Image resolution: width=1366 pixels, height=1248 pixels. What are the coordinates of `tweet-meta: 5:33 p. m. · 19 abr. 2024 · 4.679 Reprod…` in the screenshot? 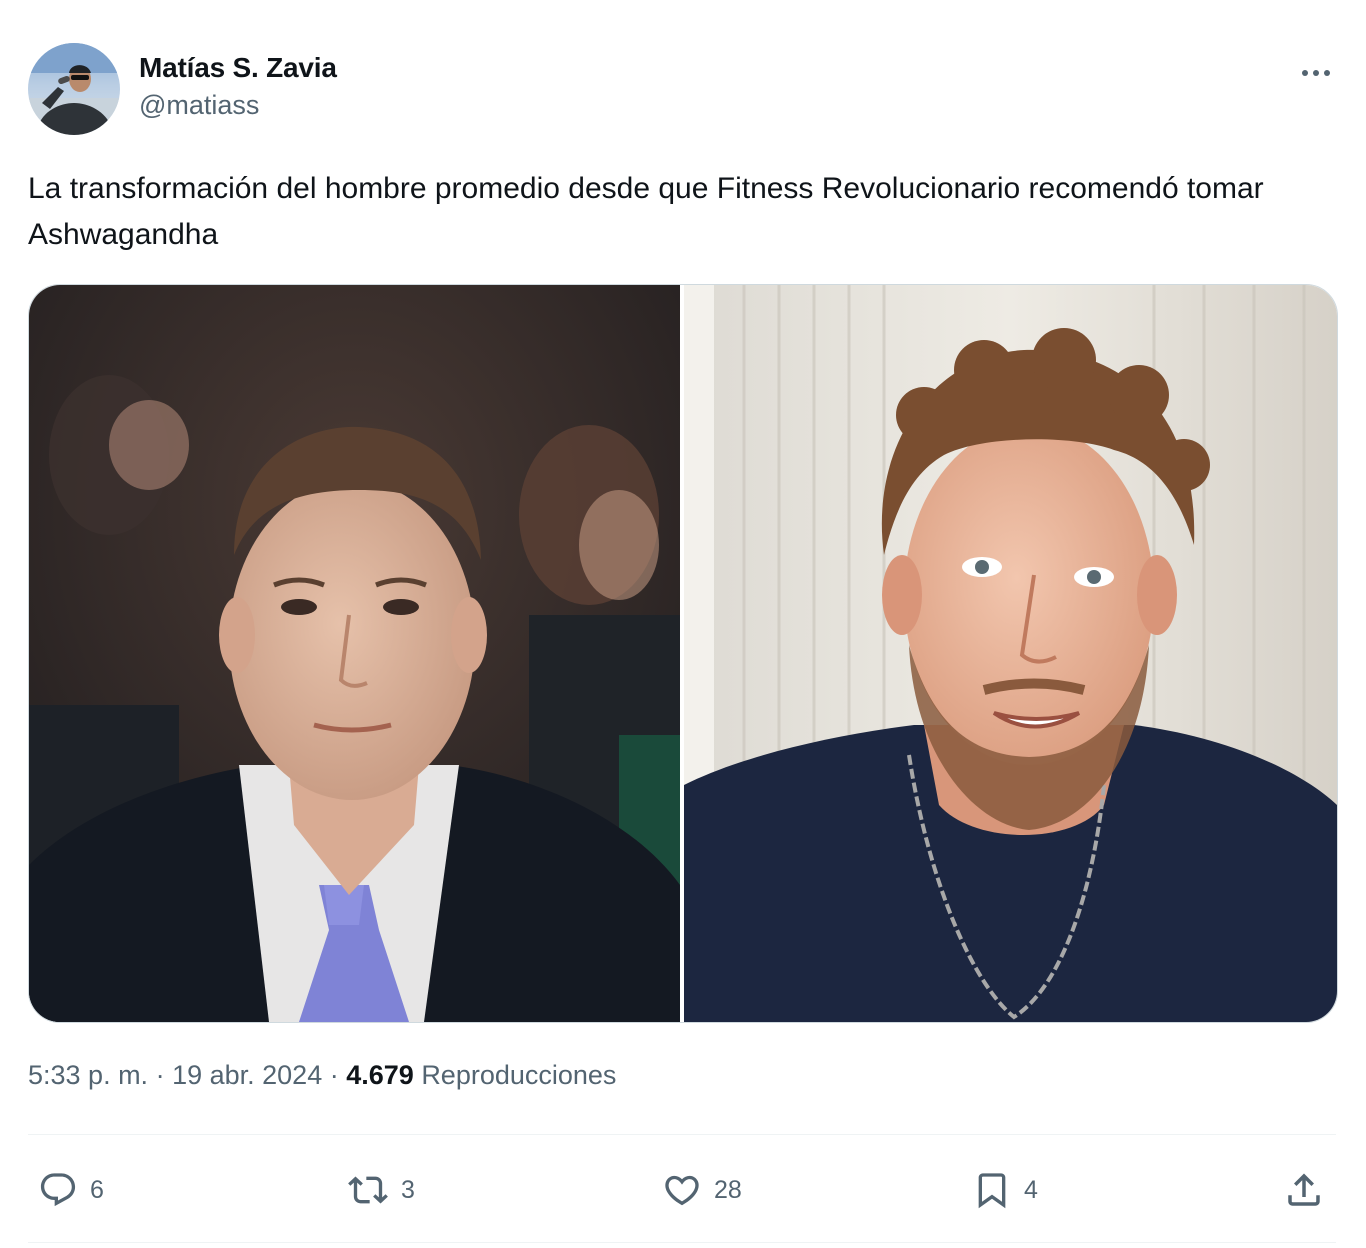 It's located at (322, 1075).